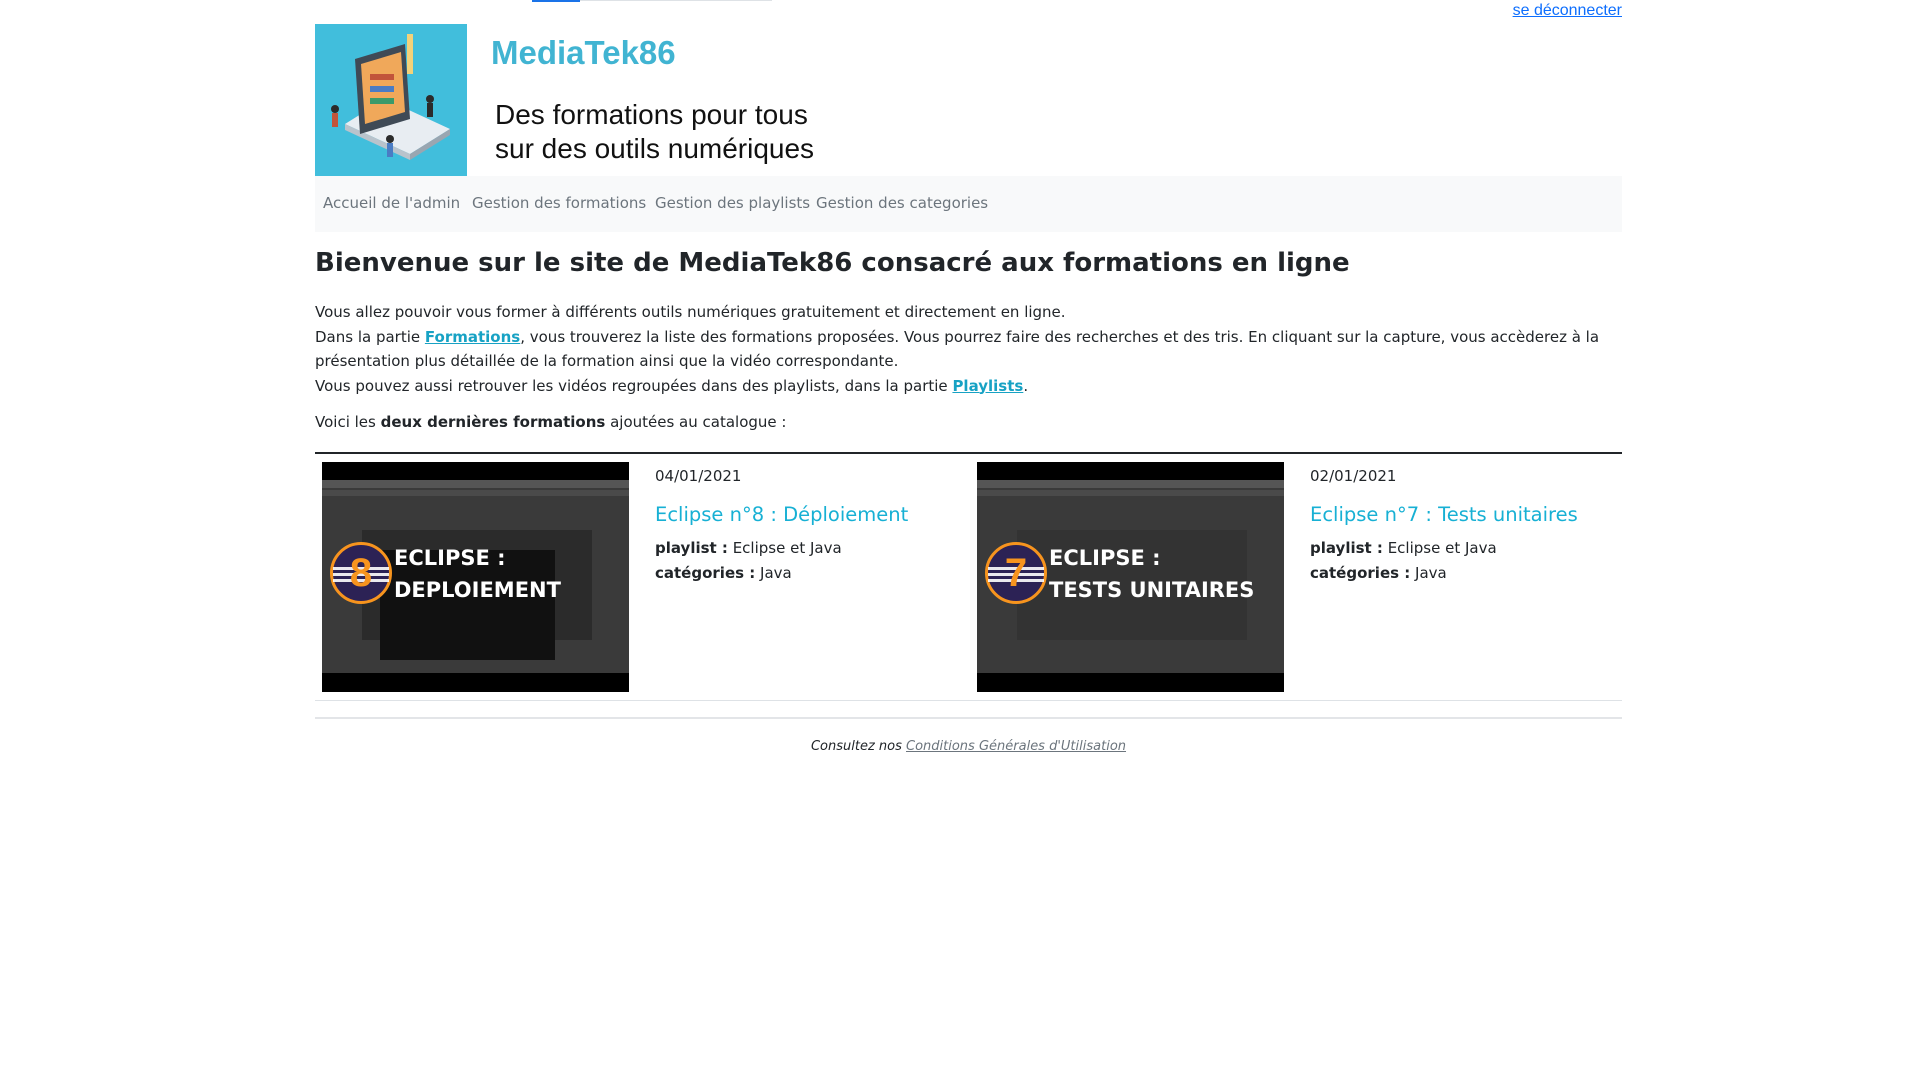 The image size is (1920, 1080). What do you see at coordinates (1444, 514) in the screenshot?
I see `formation-title-link-2: Eclipse n°7 : Tests unitaires` at bounding box center [1444, 514].